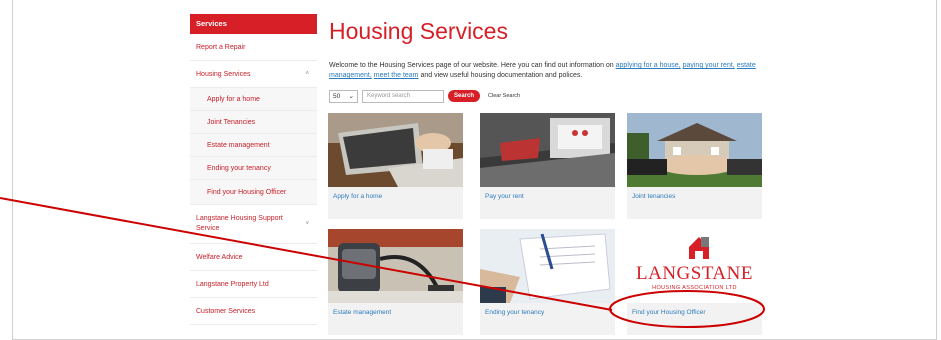 The height and width of the screenshot is (340, 941). What do you see at coordinates (219, 257) in the screenshot?
I see `sidebar-item-label: Welfare Advice` at bounding box center [219, 257].